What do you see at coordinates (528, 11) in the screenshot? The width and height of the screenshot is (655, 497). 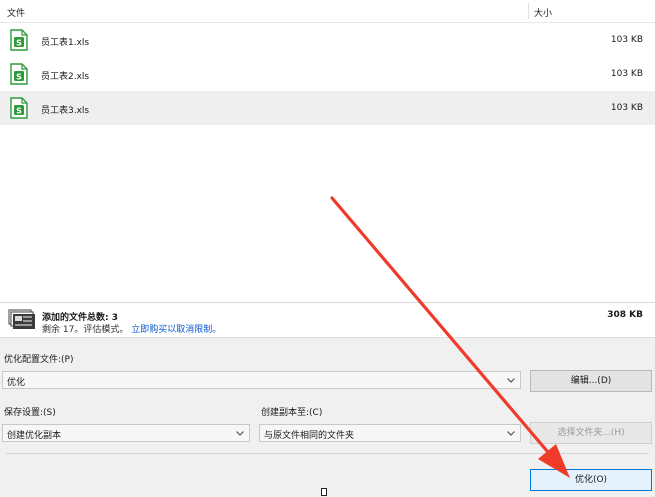 I see `column-divider` at bounding box center [528, 11].